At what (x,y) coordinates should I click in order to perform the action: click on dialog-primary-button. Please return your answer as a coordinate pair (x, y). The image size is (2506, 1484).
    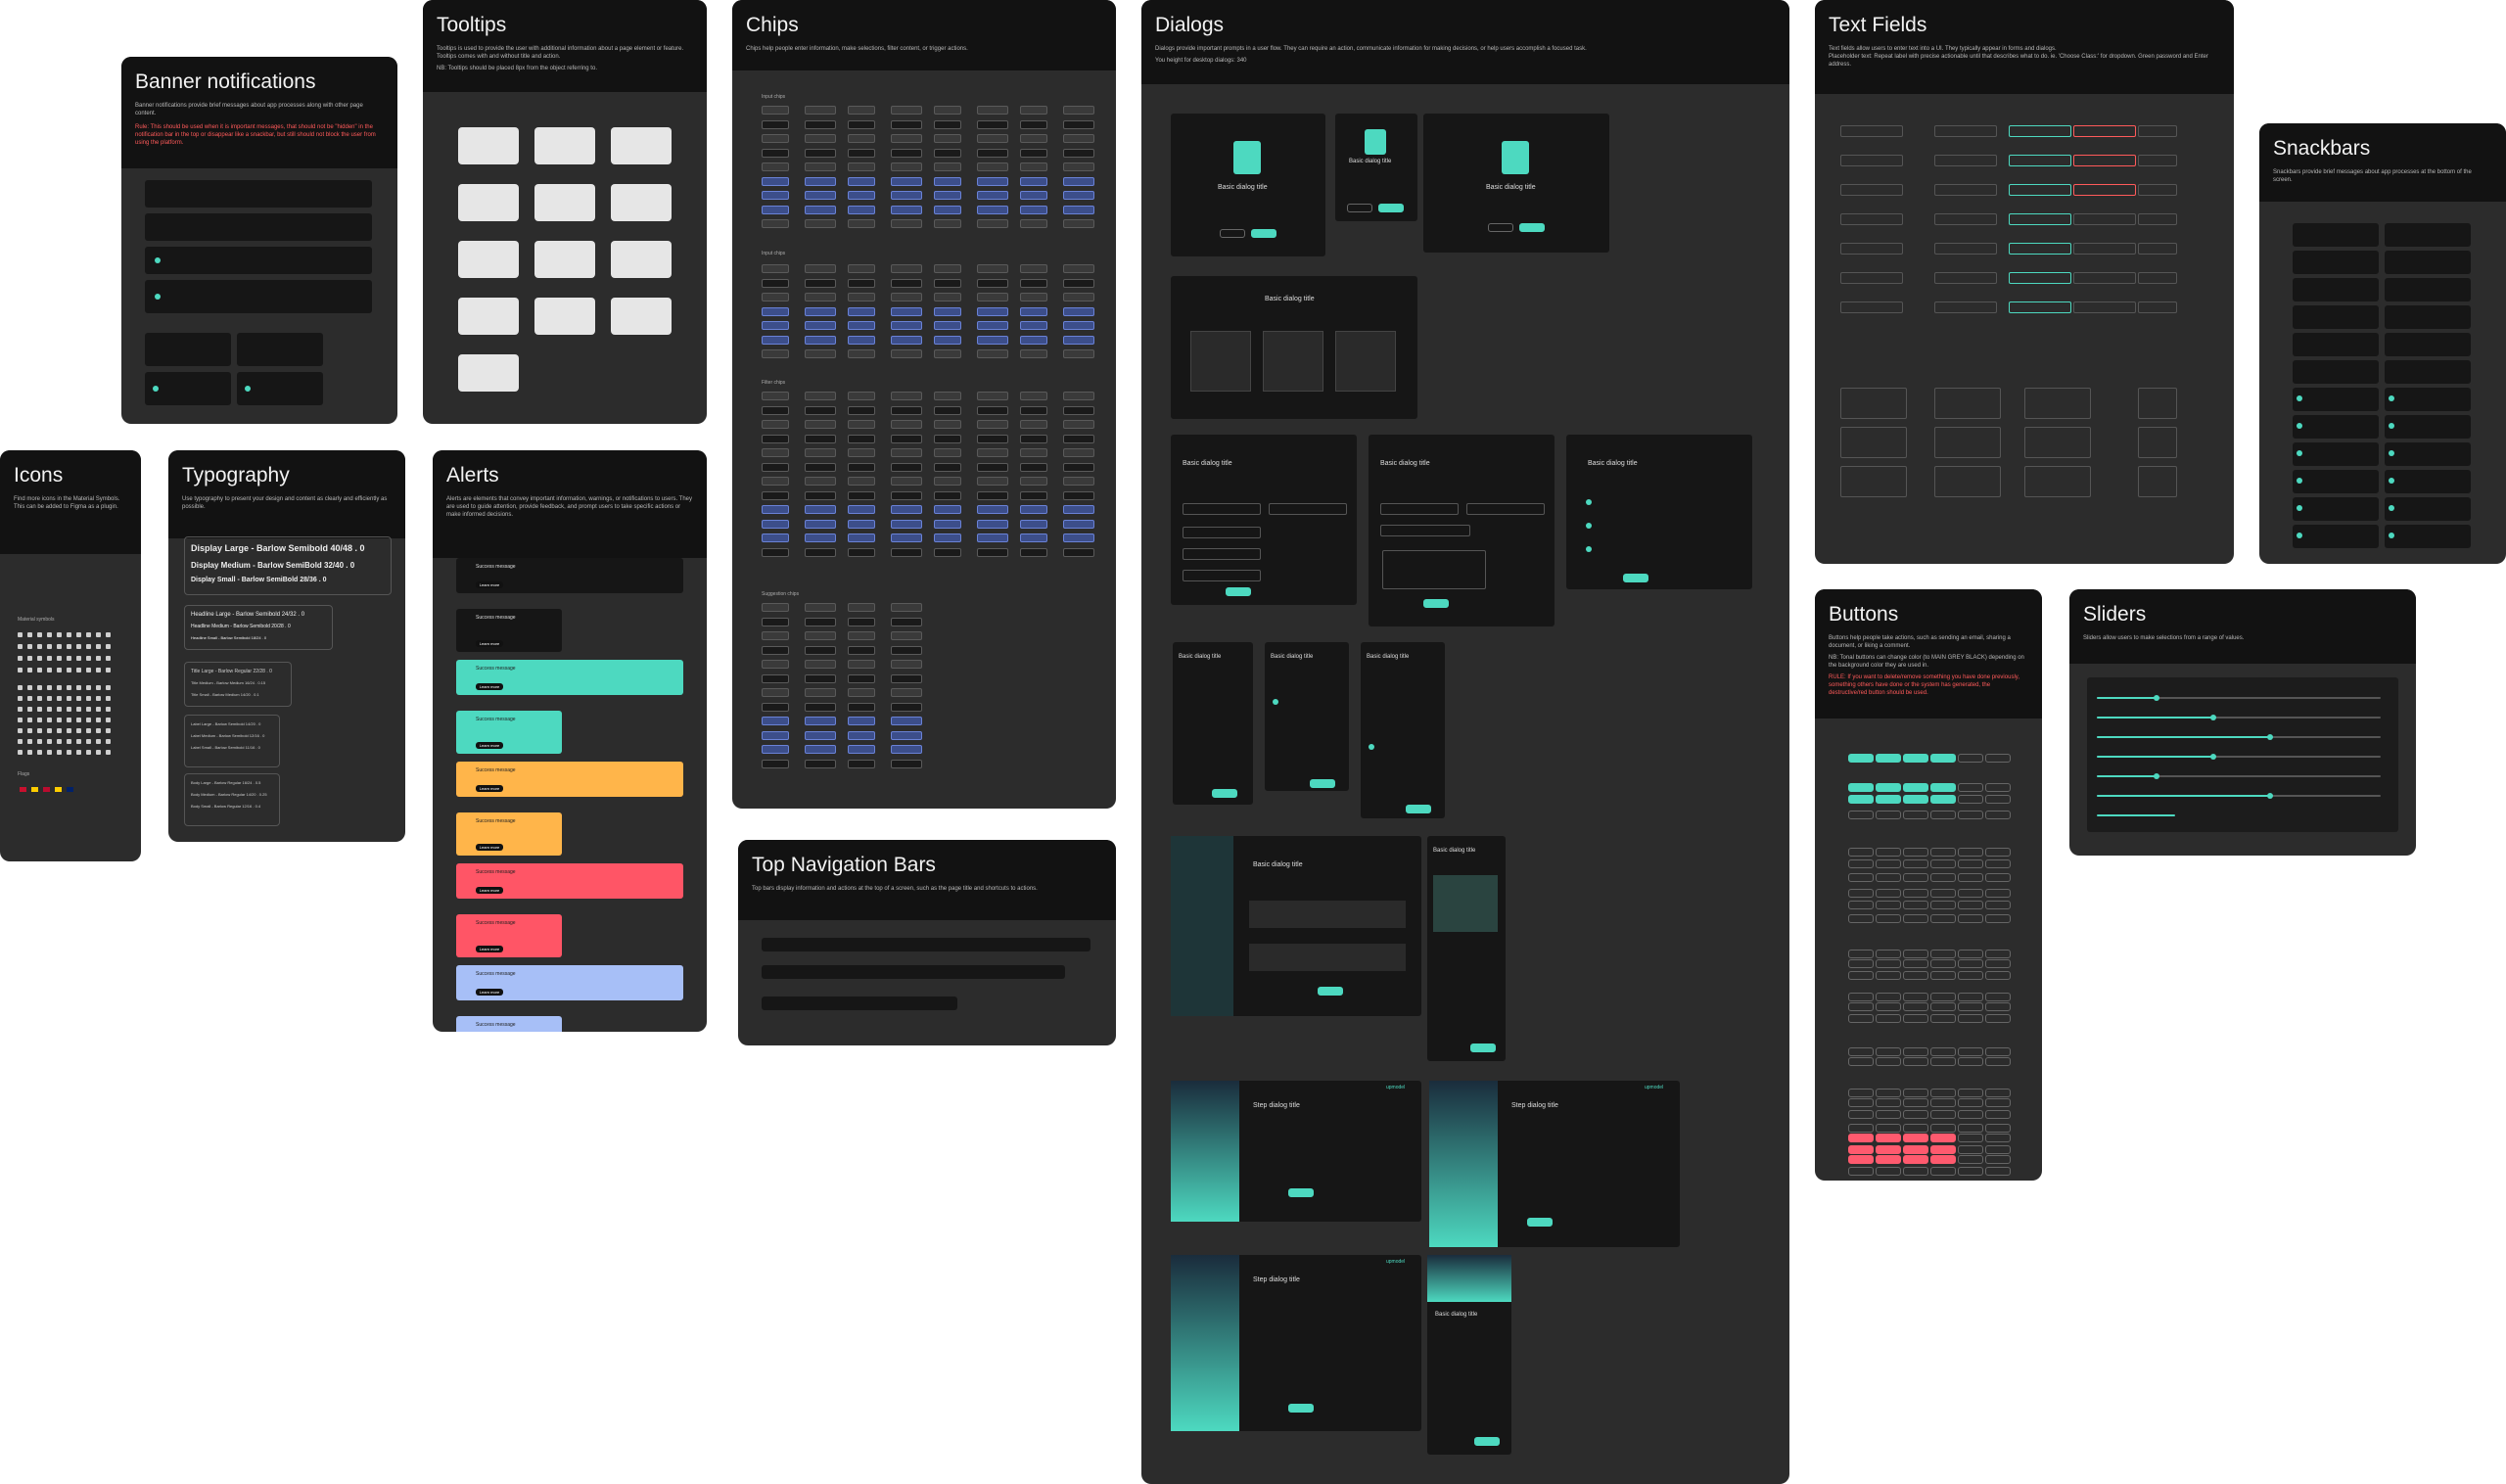
    Looking at the image, I should click on (1487, 1441).